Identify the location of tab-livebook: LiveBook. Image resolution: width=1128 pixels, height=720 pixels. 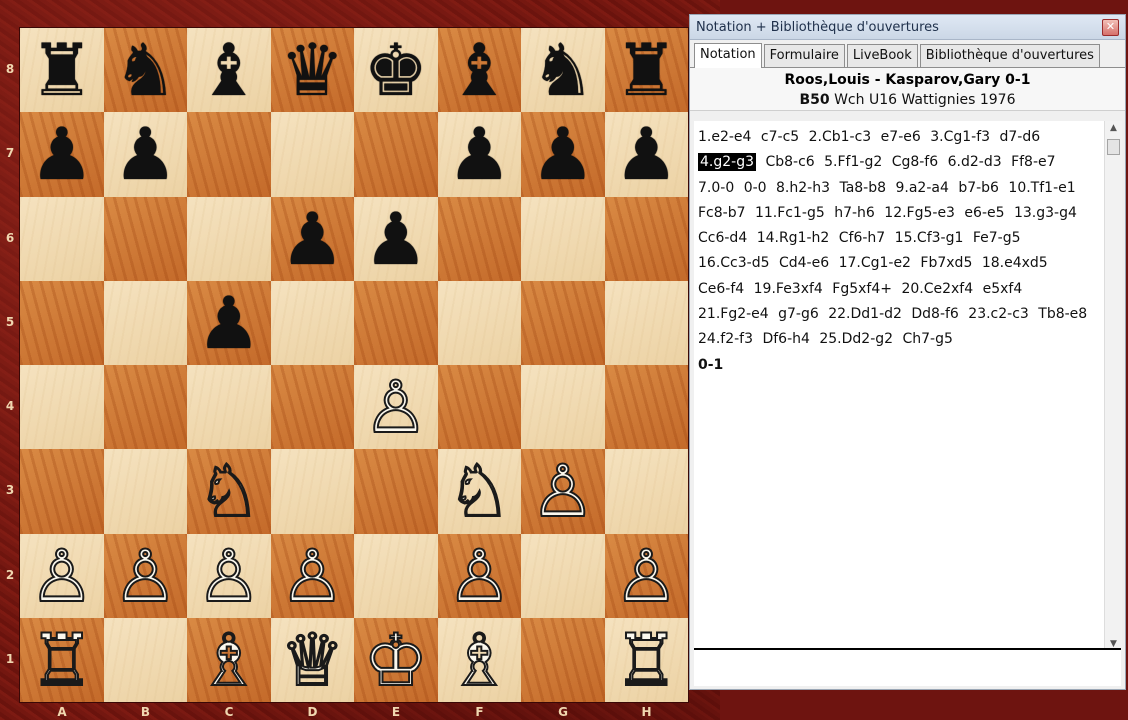
(882, 55).